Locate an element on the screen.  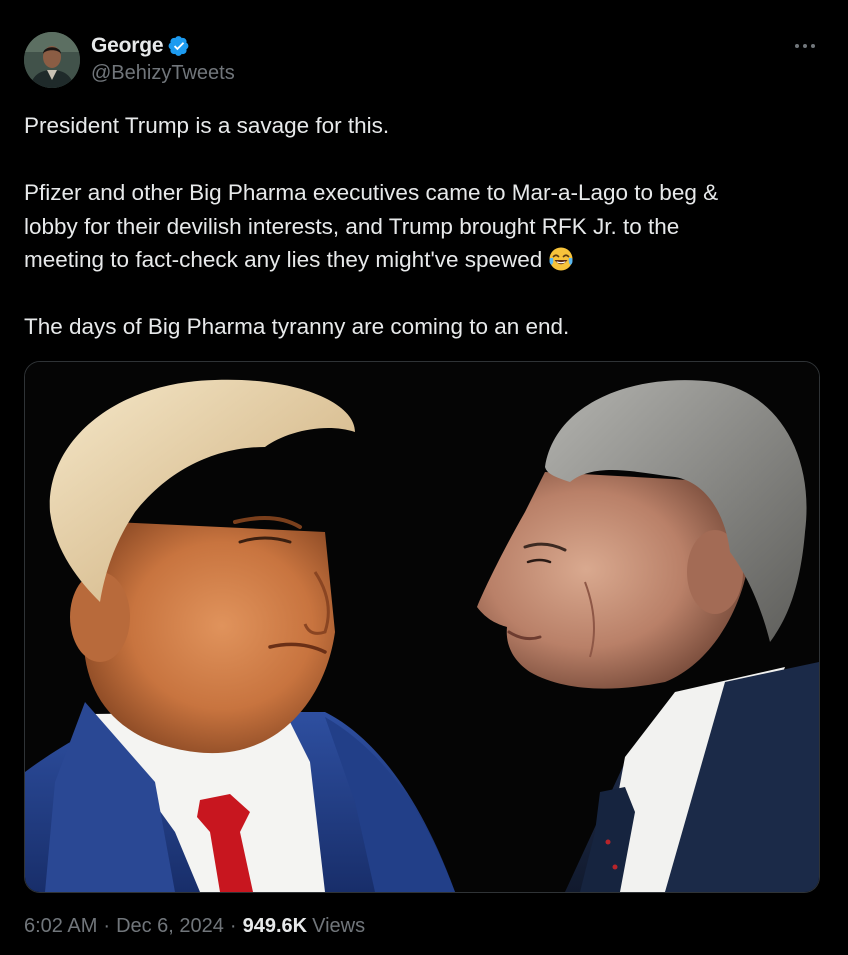
tweet-timestamp: 6:02 AM · Dec 6, 2024 is located at coordinates (124, 926).